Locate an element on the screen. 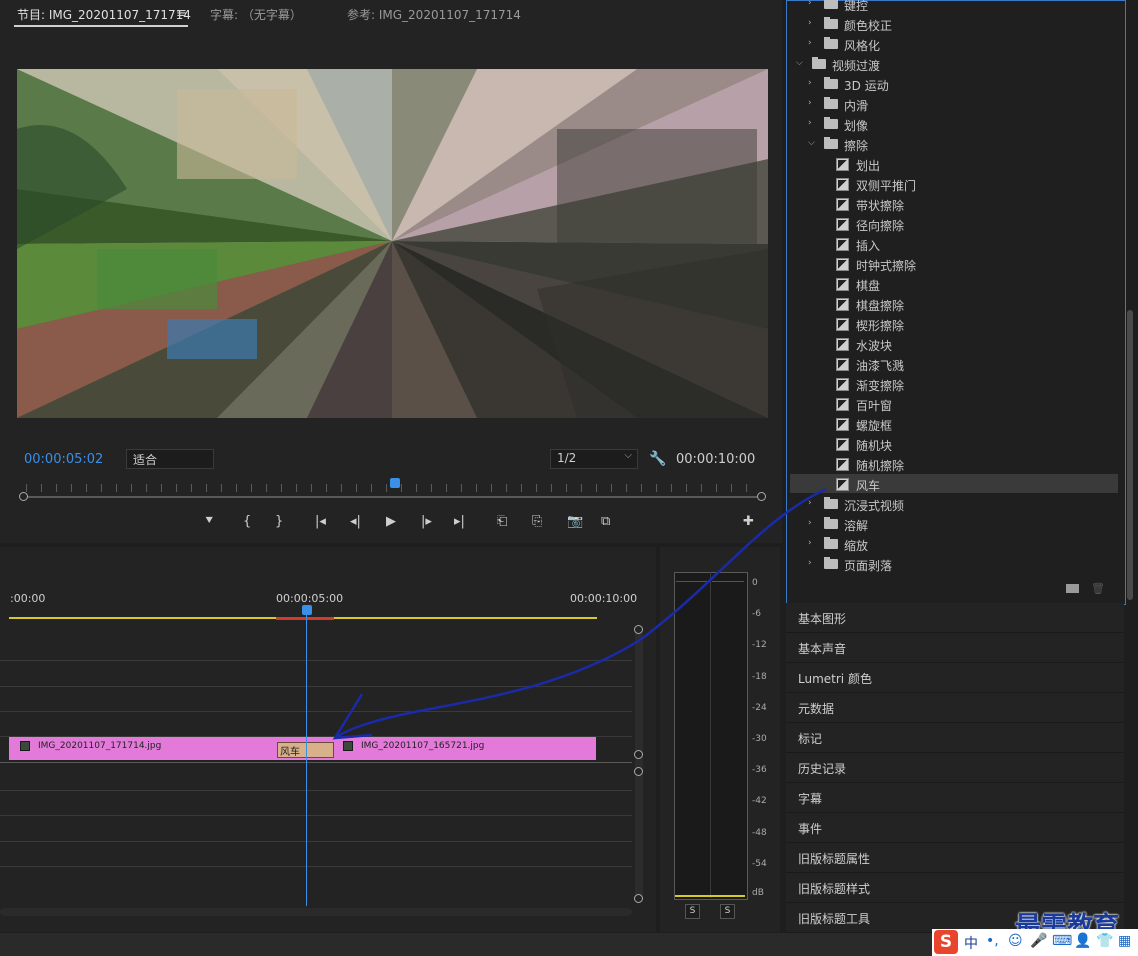 The width and height of the screenshot is (1138, 956). effect-folder: › 缩放 is located at coordinates (962, 545).